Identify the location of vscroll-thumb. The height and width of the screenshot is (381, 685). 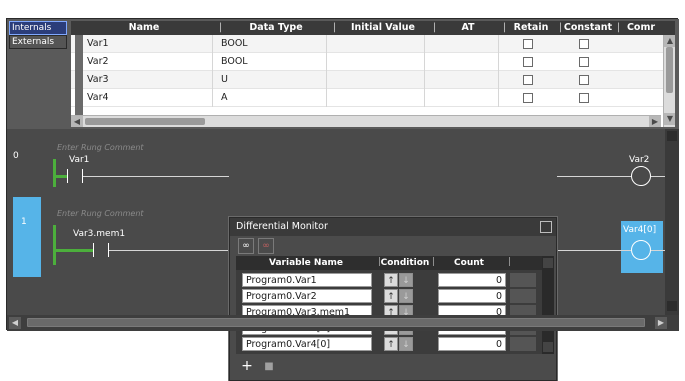
(669, 70).